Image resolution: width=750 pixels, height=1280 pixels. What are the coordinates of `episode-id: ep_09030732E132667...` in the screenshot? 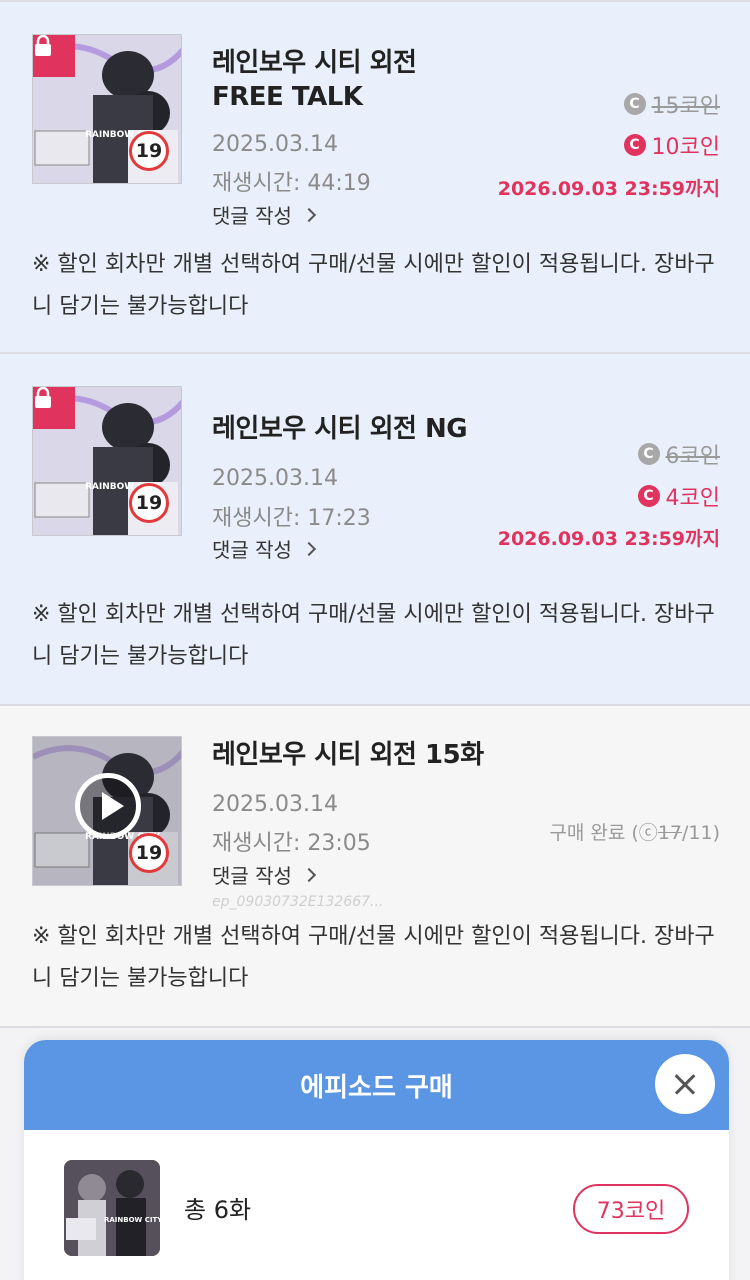 It's located at (298, 902).